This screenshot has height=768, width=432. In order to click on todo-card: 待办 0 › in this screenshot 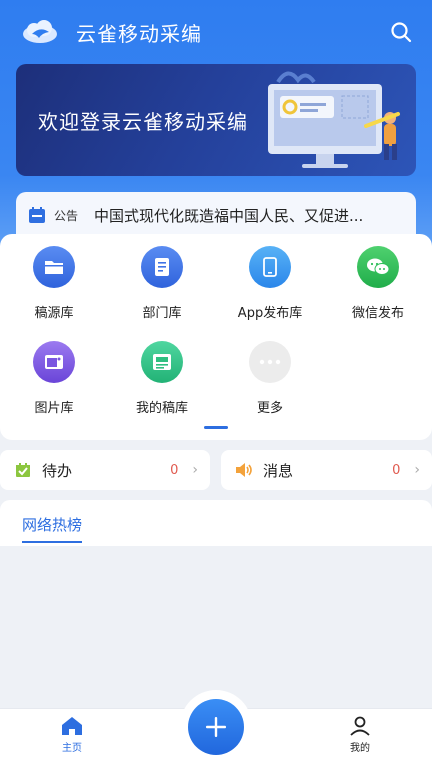, I will do `click(105, 470)`.